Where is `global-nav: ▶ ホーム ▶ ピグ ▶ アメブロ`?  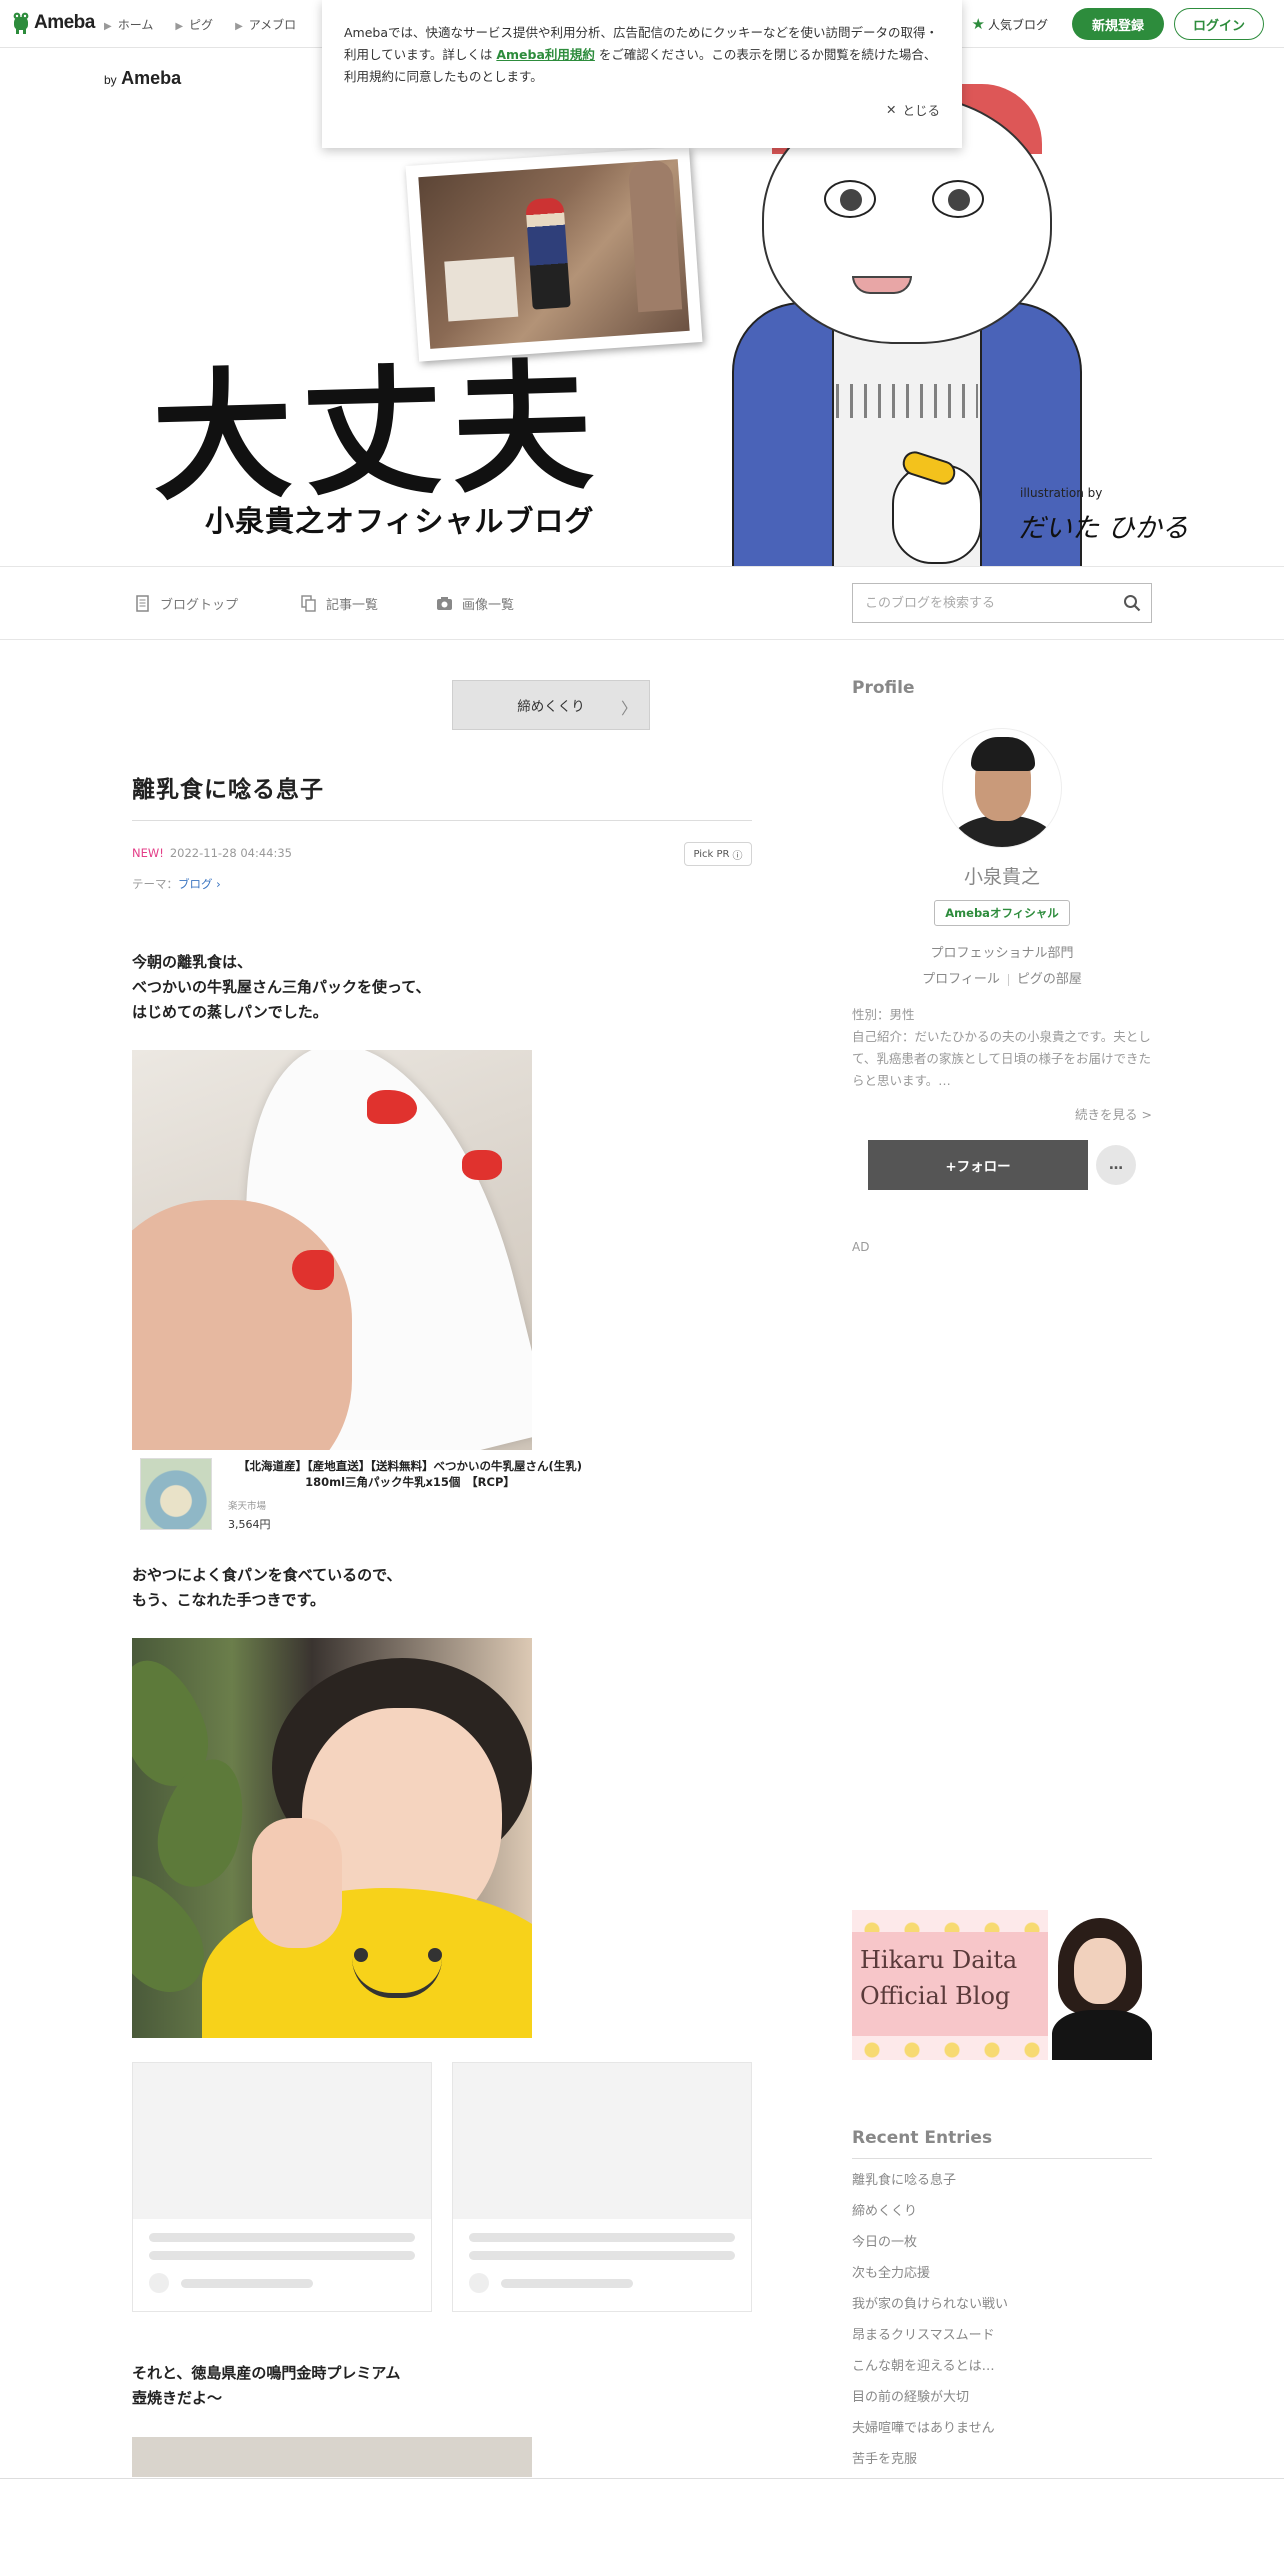
global-nav: ▶ ホーム ▶ ピグ ▶ アメブロ is located at coordinates (200, 24).